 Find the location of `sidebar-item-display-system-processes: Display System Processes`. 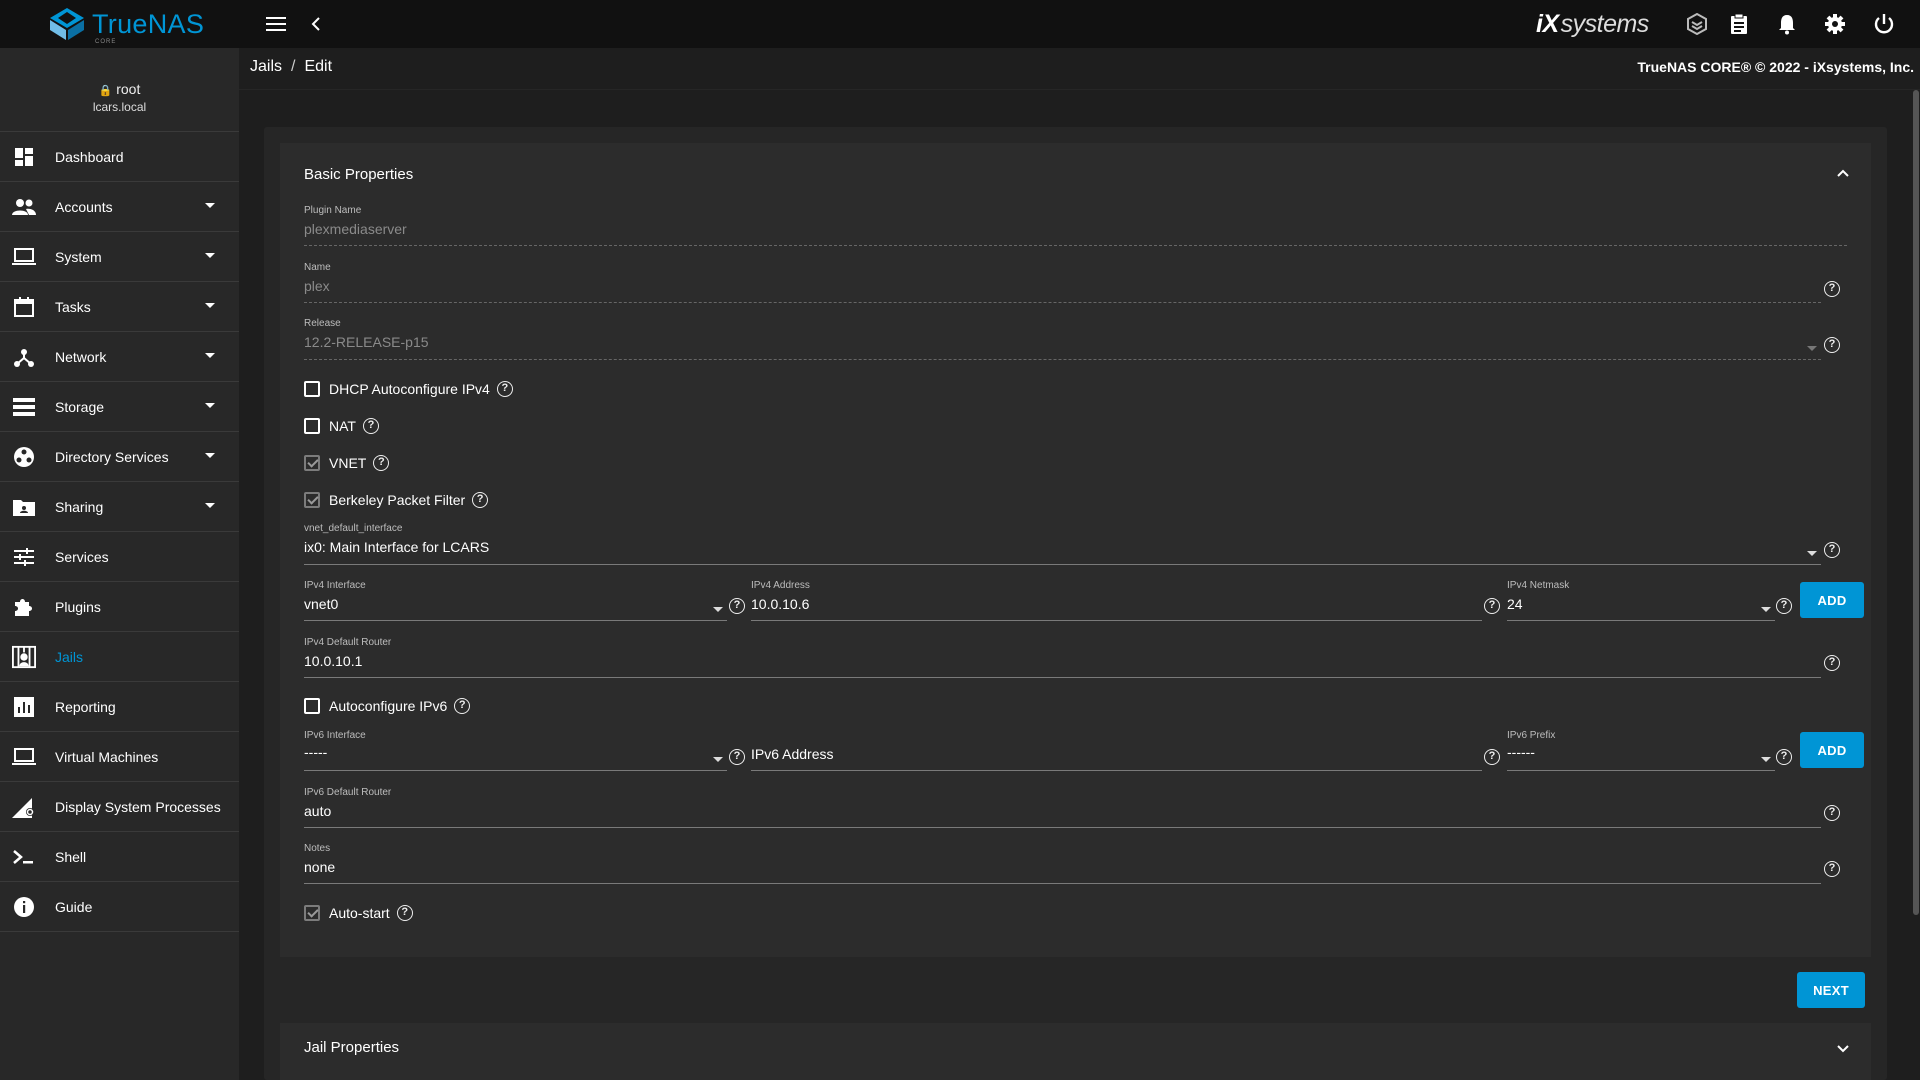

sidebar-item-display-system-processes: Display System Processes is located at coordinates (119, 807).